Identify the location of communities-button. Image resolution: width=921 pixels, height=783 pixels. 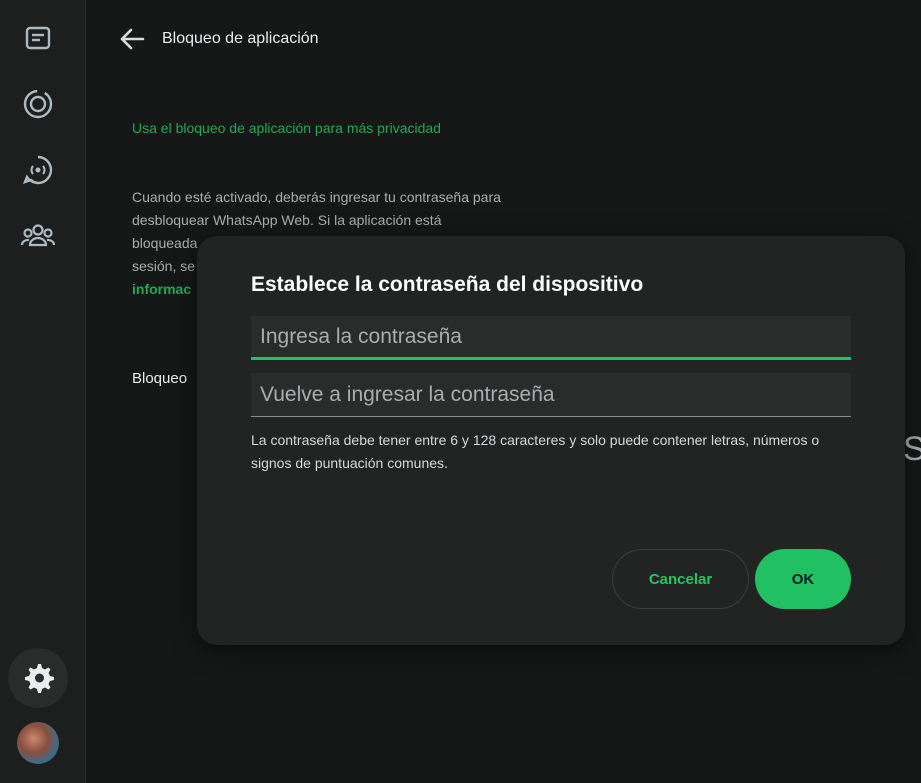
(38, 236).